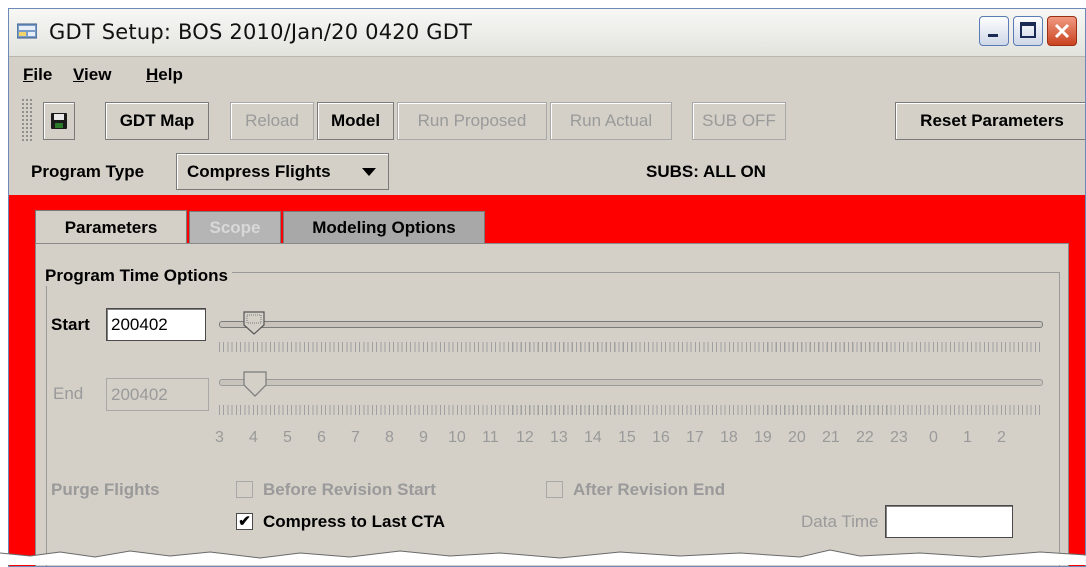 The height and width of the screenshot is (567, 1086). Describe the element at coordinates (840, 521) in the screenshot. I see `data-time-label: Data Time` at that location.